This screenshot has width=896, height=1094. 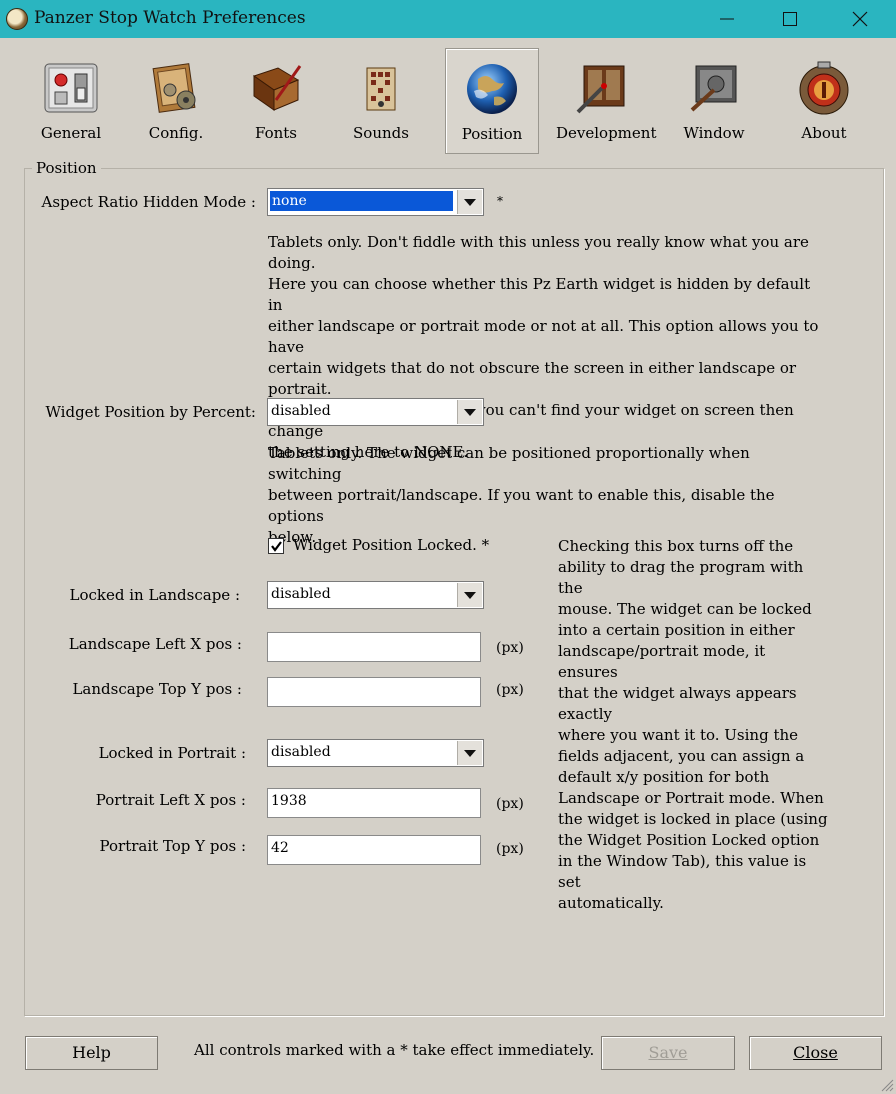 What do you see at coordinates (815, 1053) in the screenshot?
I see `close-button: Close` at bounding box center [815, 1053].